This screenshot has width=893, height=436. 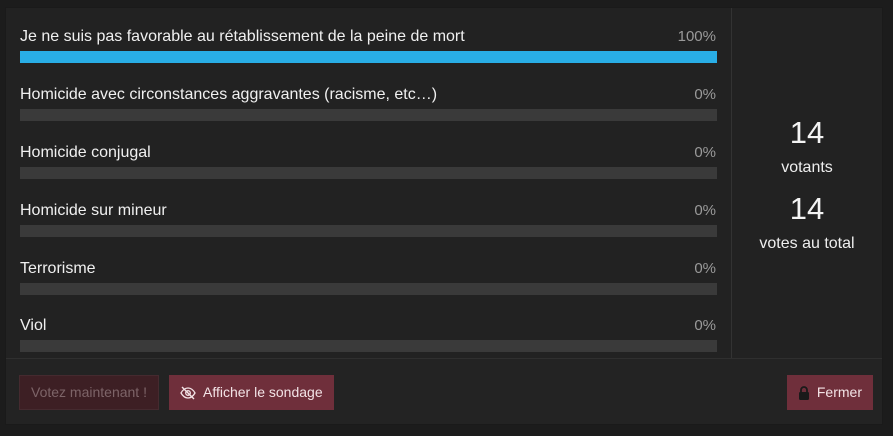 I want to click on option-percent: 100%, so click(x=696, y=36).